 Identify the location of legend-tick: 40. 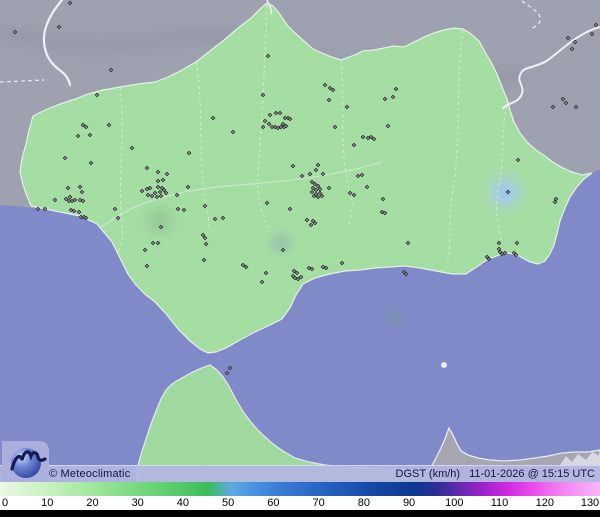
(183, 503).